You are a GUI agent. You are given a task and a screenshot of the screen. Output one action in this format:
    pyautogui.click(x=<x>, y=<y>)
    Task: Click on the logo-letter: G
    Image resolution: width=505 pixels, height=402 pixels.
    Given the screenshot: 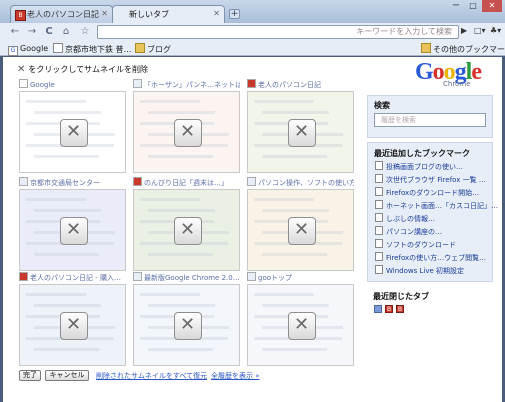 What is the action you would take?
    pyautogui.click(x=424, y=72)
    